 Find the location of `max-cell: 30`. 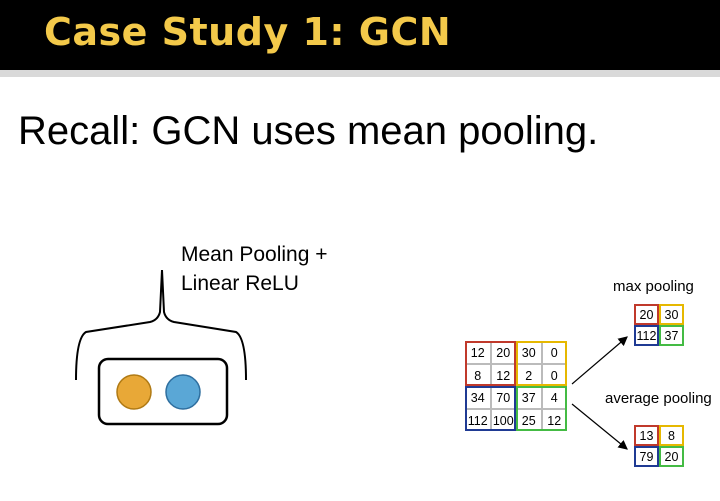

max-cell: 30 is located at coordinates (671, 314).